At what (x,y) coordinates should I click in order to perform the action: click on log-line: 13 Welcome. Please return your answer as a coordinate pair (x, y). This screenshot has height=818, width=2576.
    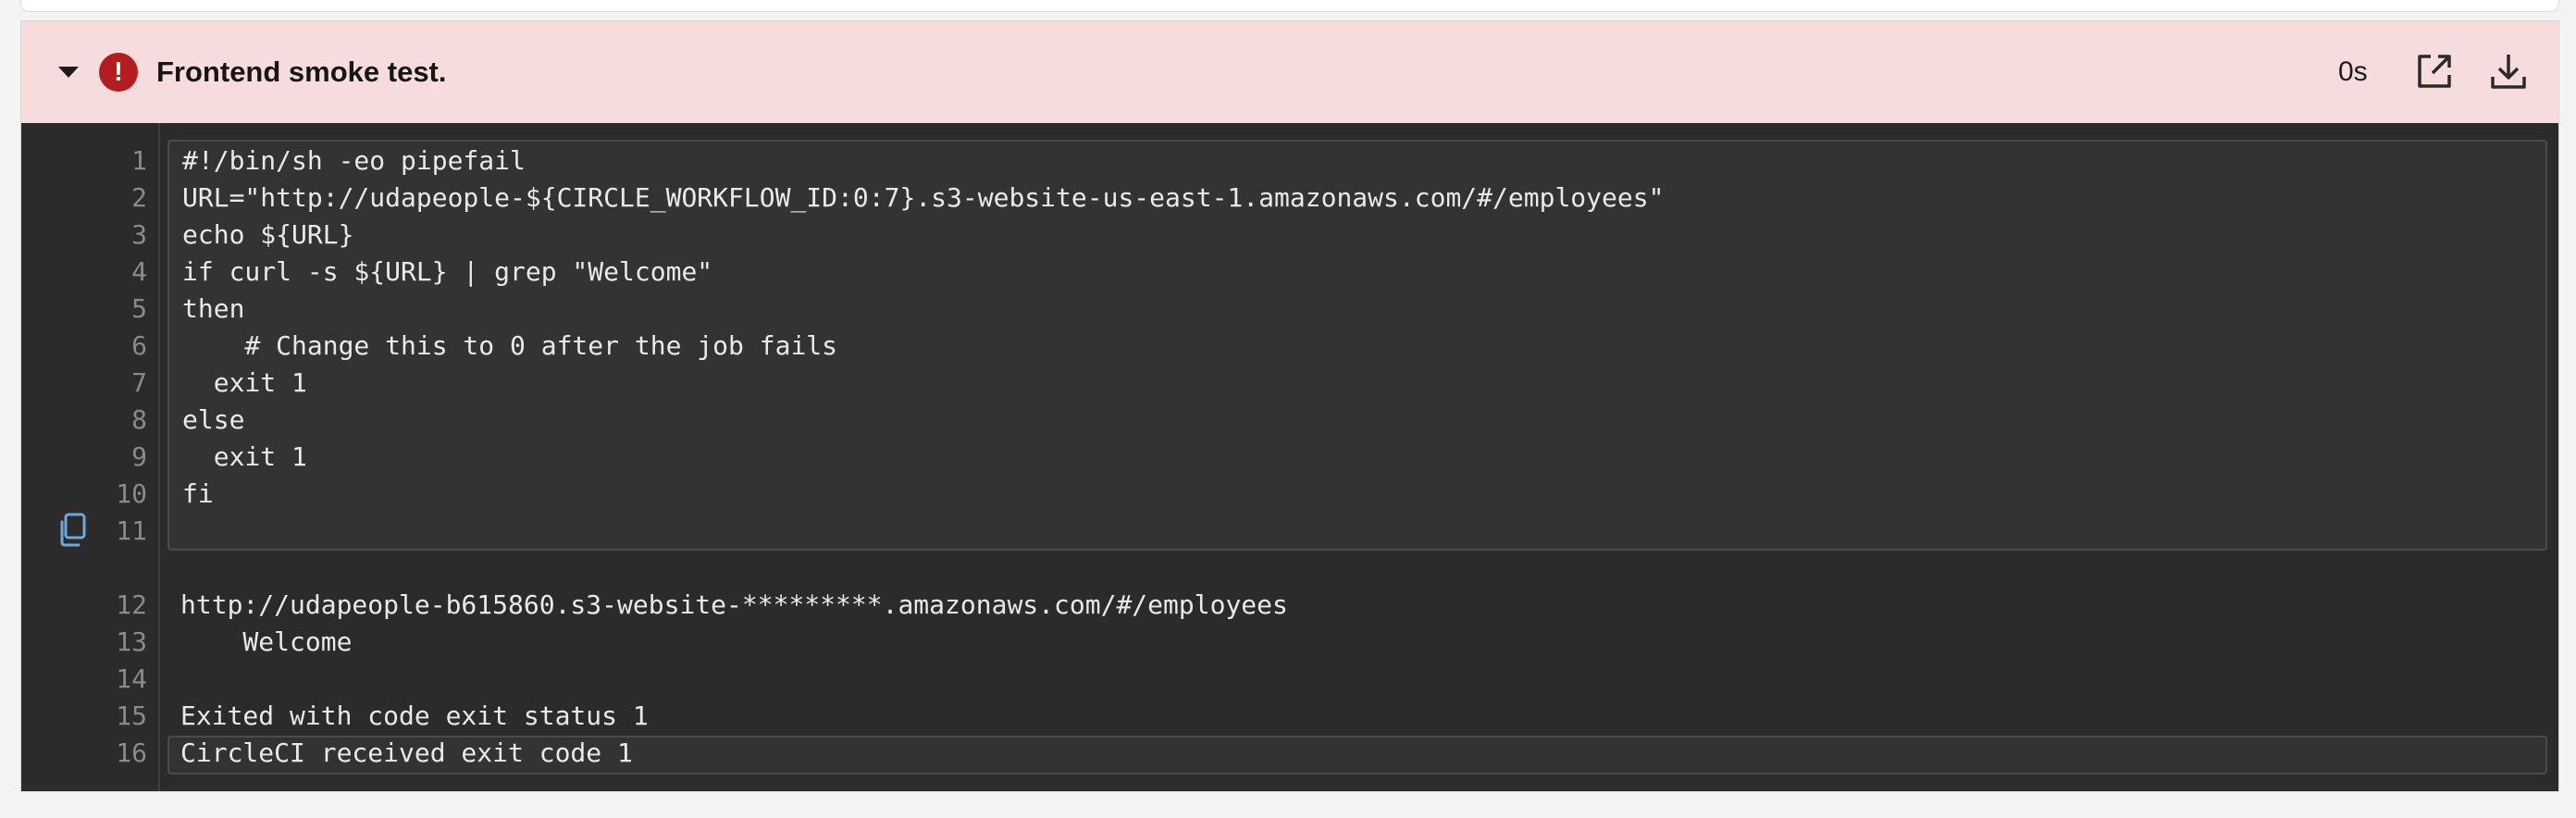
    Looking at the image, I should click on (1289, 642).